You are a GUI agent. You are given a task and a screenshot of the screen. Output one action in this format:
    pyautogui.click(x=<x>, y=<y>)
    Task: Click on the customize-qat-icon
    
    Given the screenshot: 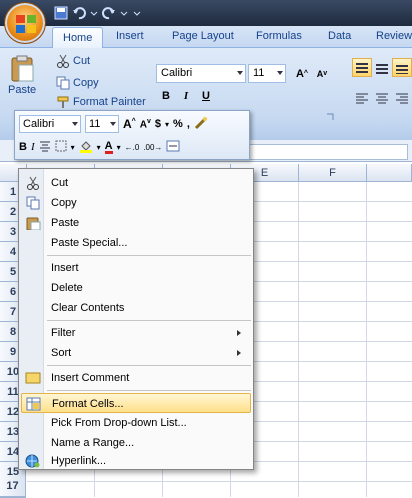 What is the action you would take?
    pyautogui.click(x=137, y=13)
    